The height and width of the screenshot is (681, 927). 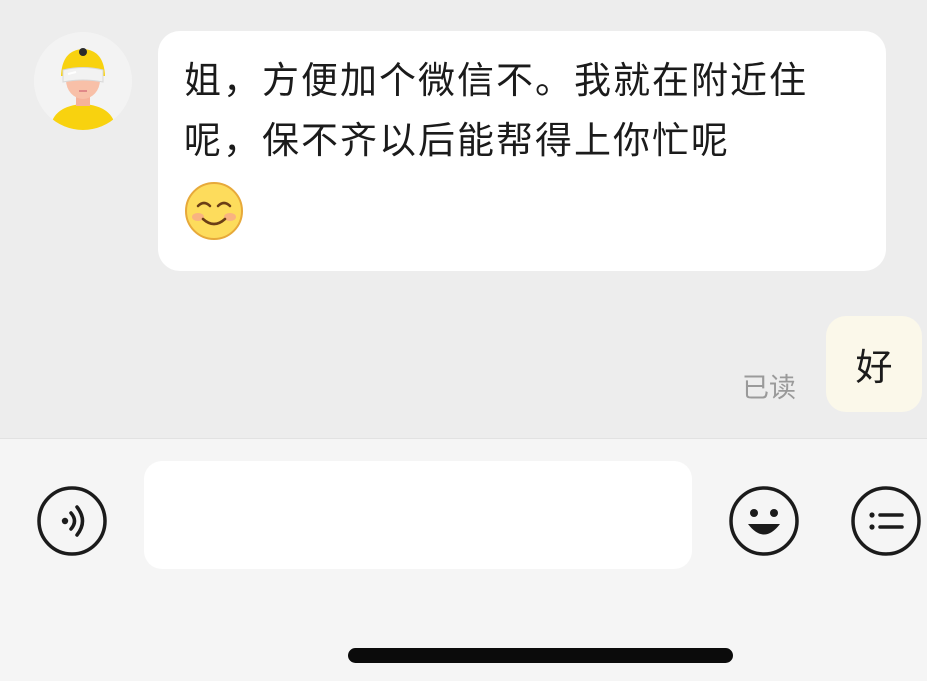 I want to click on courier-avatar-icon, so click(x=83, y=81).